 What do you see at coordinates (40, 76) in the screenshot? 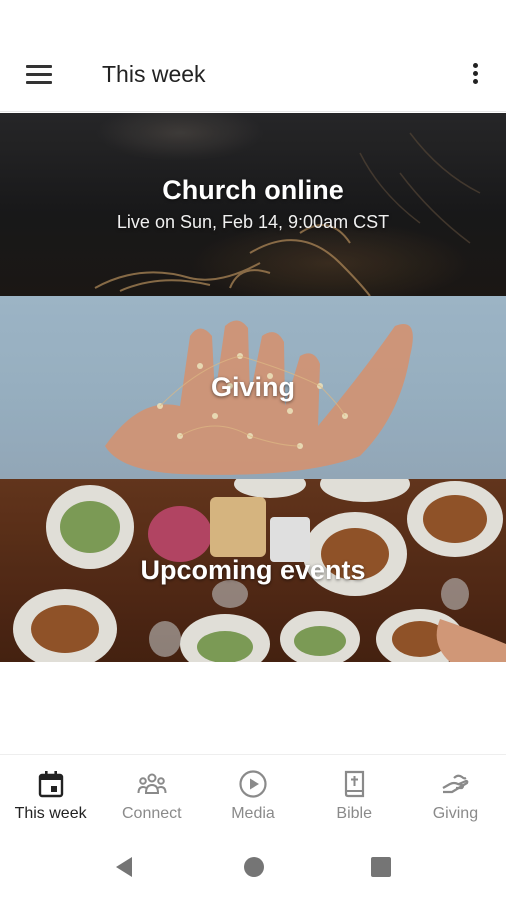
I see `hamburger-menu-icon` at bounding box center [40, 76].